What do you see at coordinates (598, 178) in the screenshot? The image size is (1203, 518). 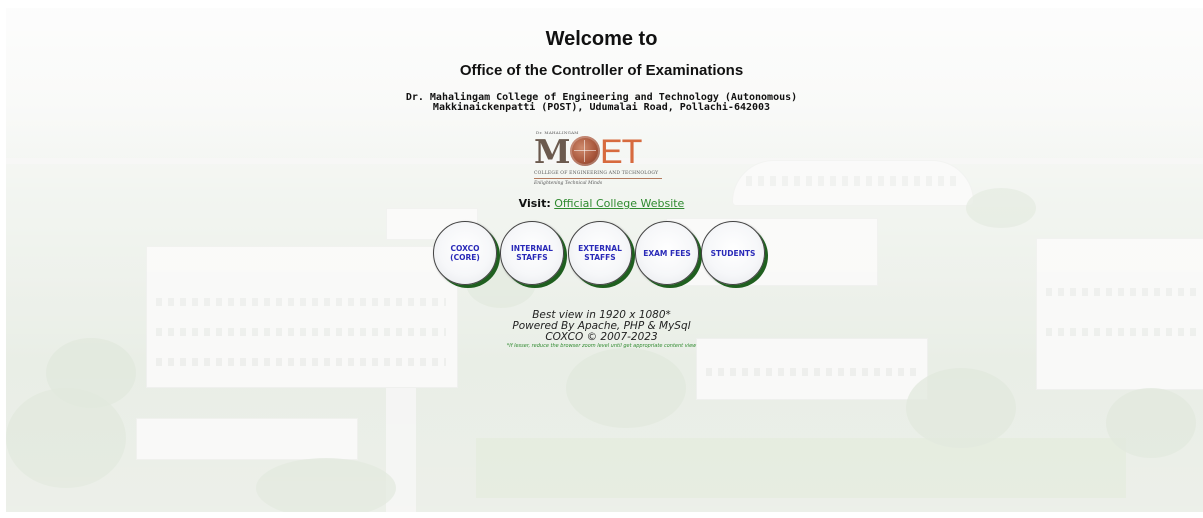 I see `logo-divider` at bounding box center [598, 178].